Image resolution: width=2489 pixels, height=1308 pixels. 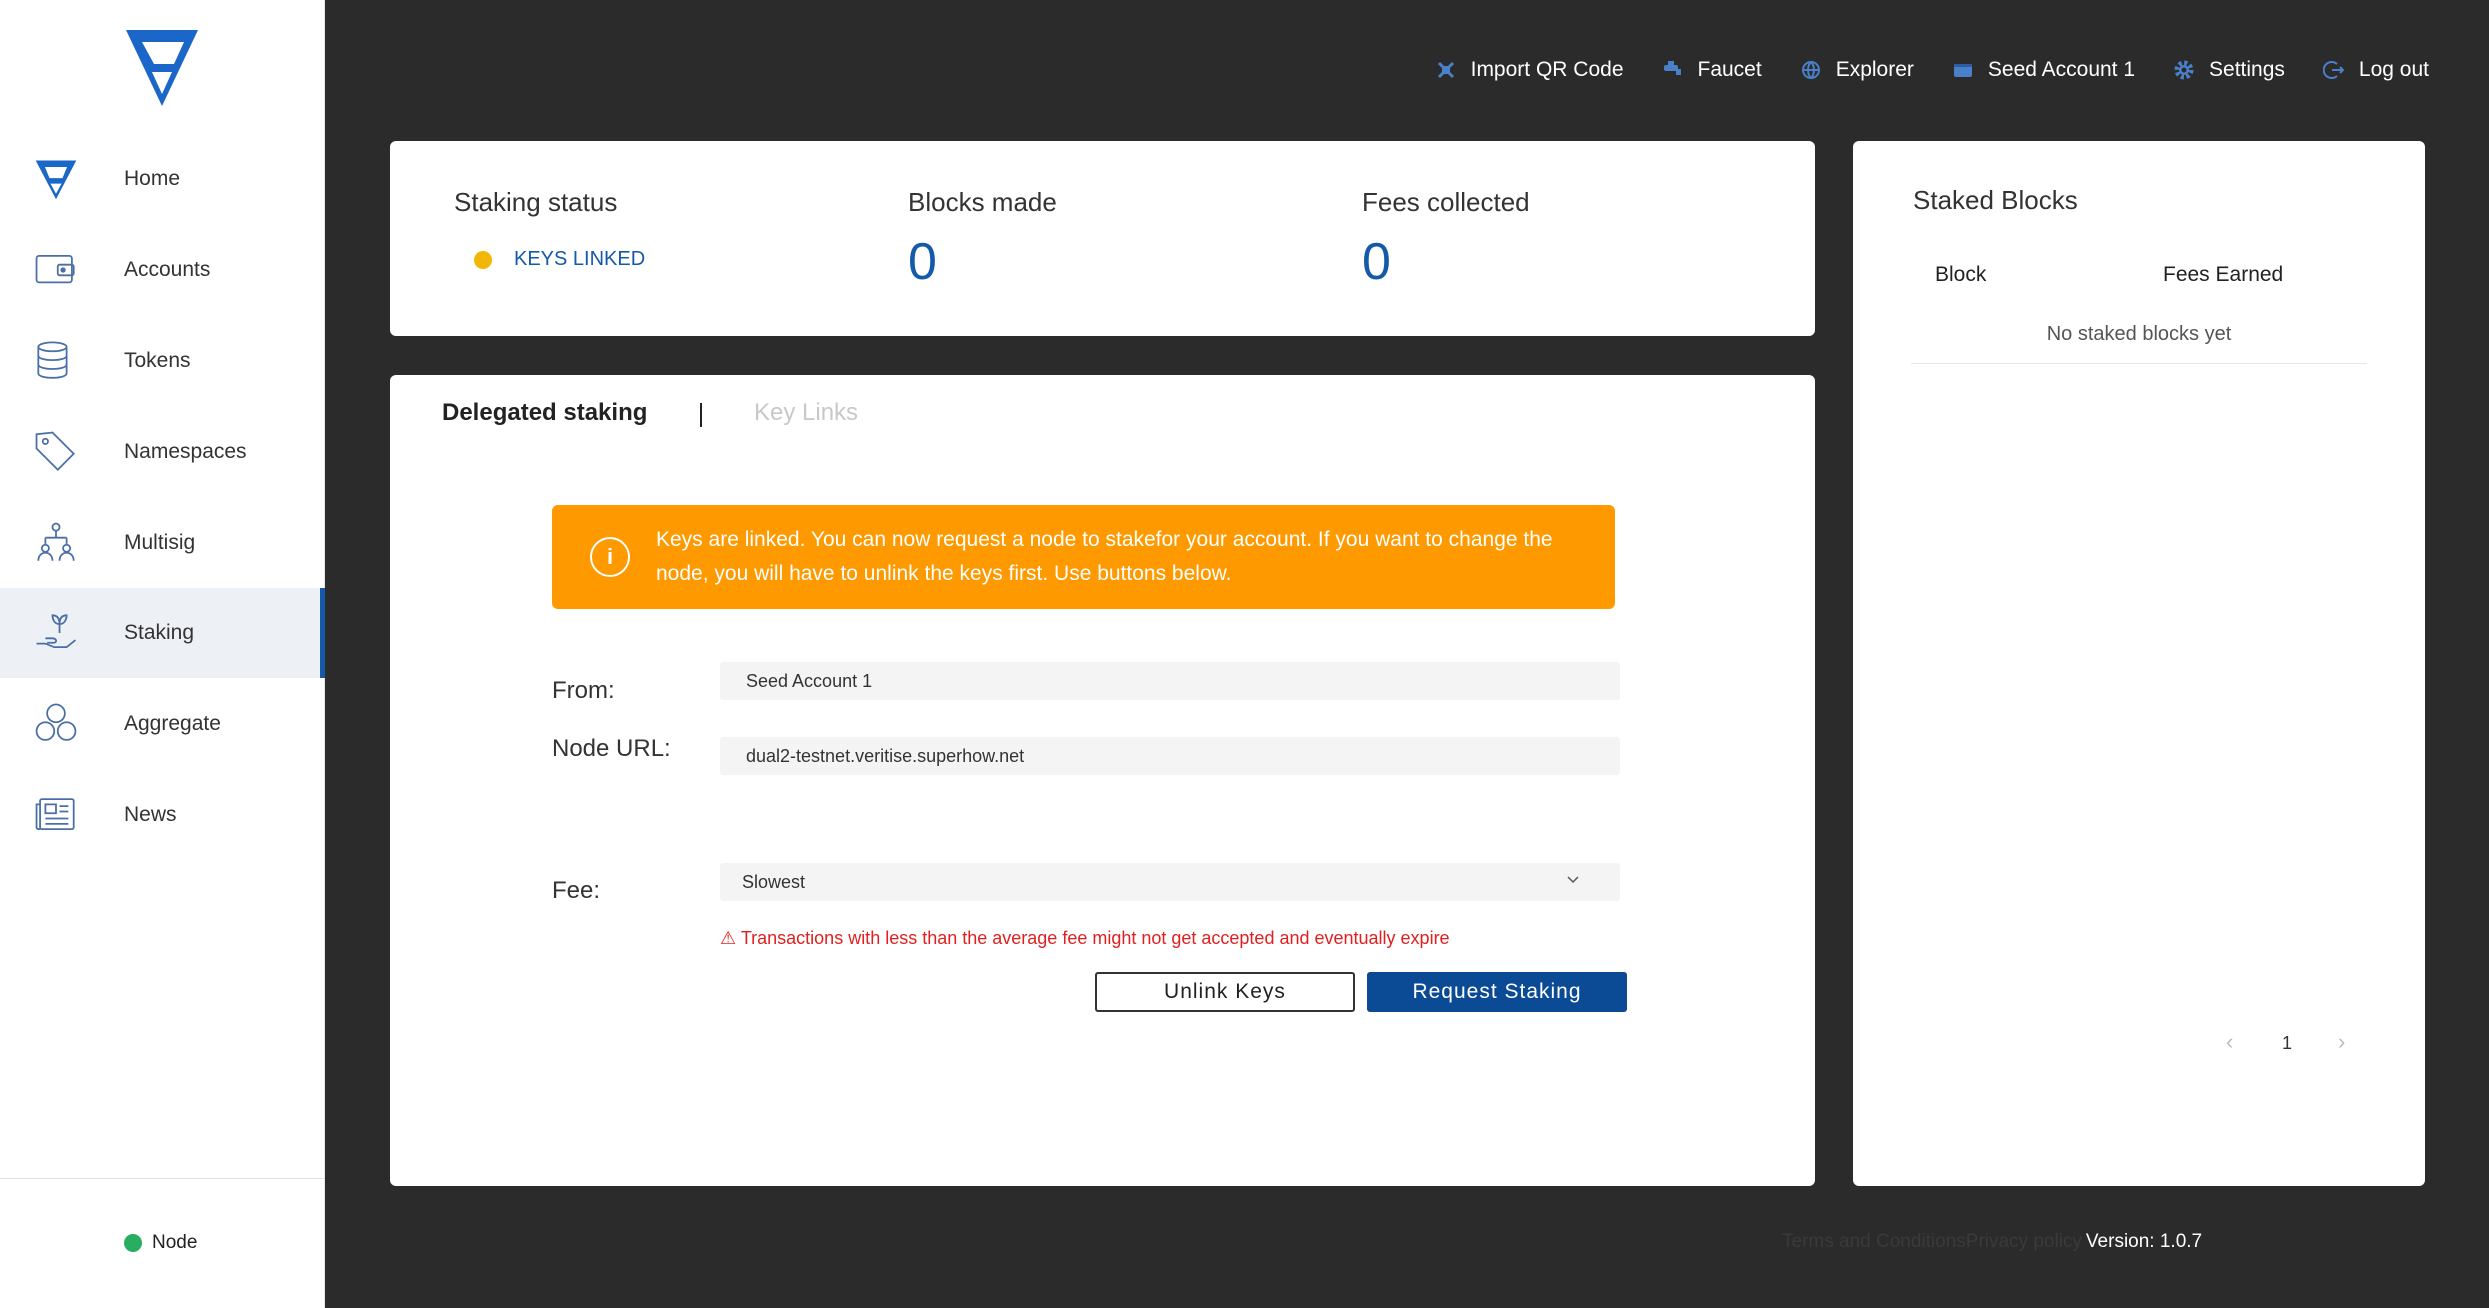 I want to click on blocks-made-title: Blocks made, so click(x=982, y=202).